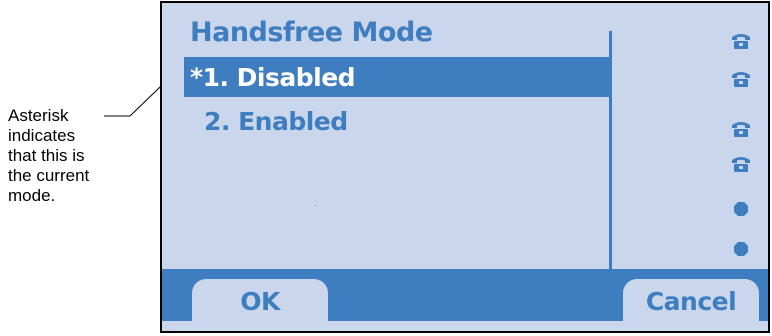 The height and width of the screenshot is (336, 772). Describe the element at coordinates (610, 150) in the screenshot. I see `vertical-divider` at that location.